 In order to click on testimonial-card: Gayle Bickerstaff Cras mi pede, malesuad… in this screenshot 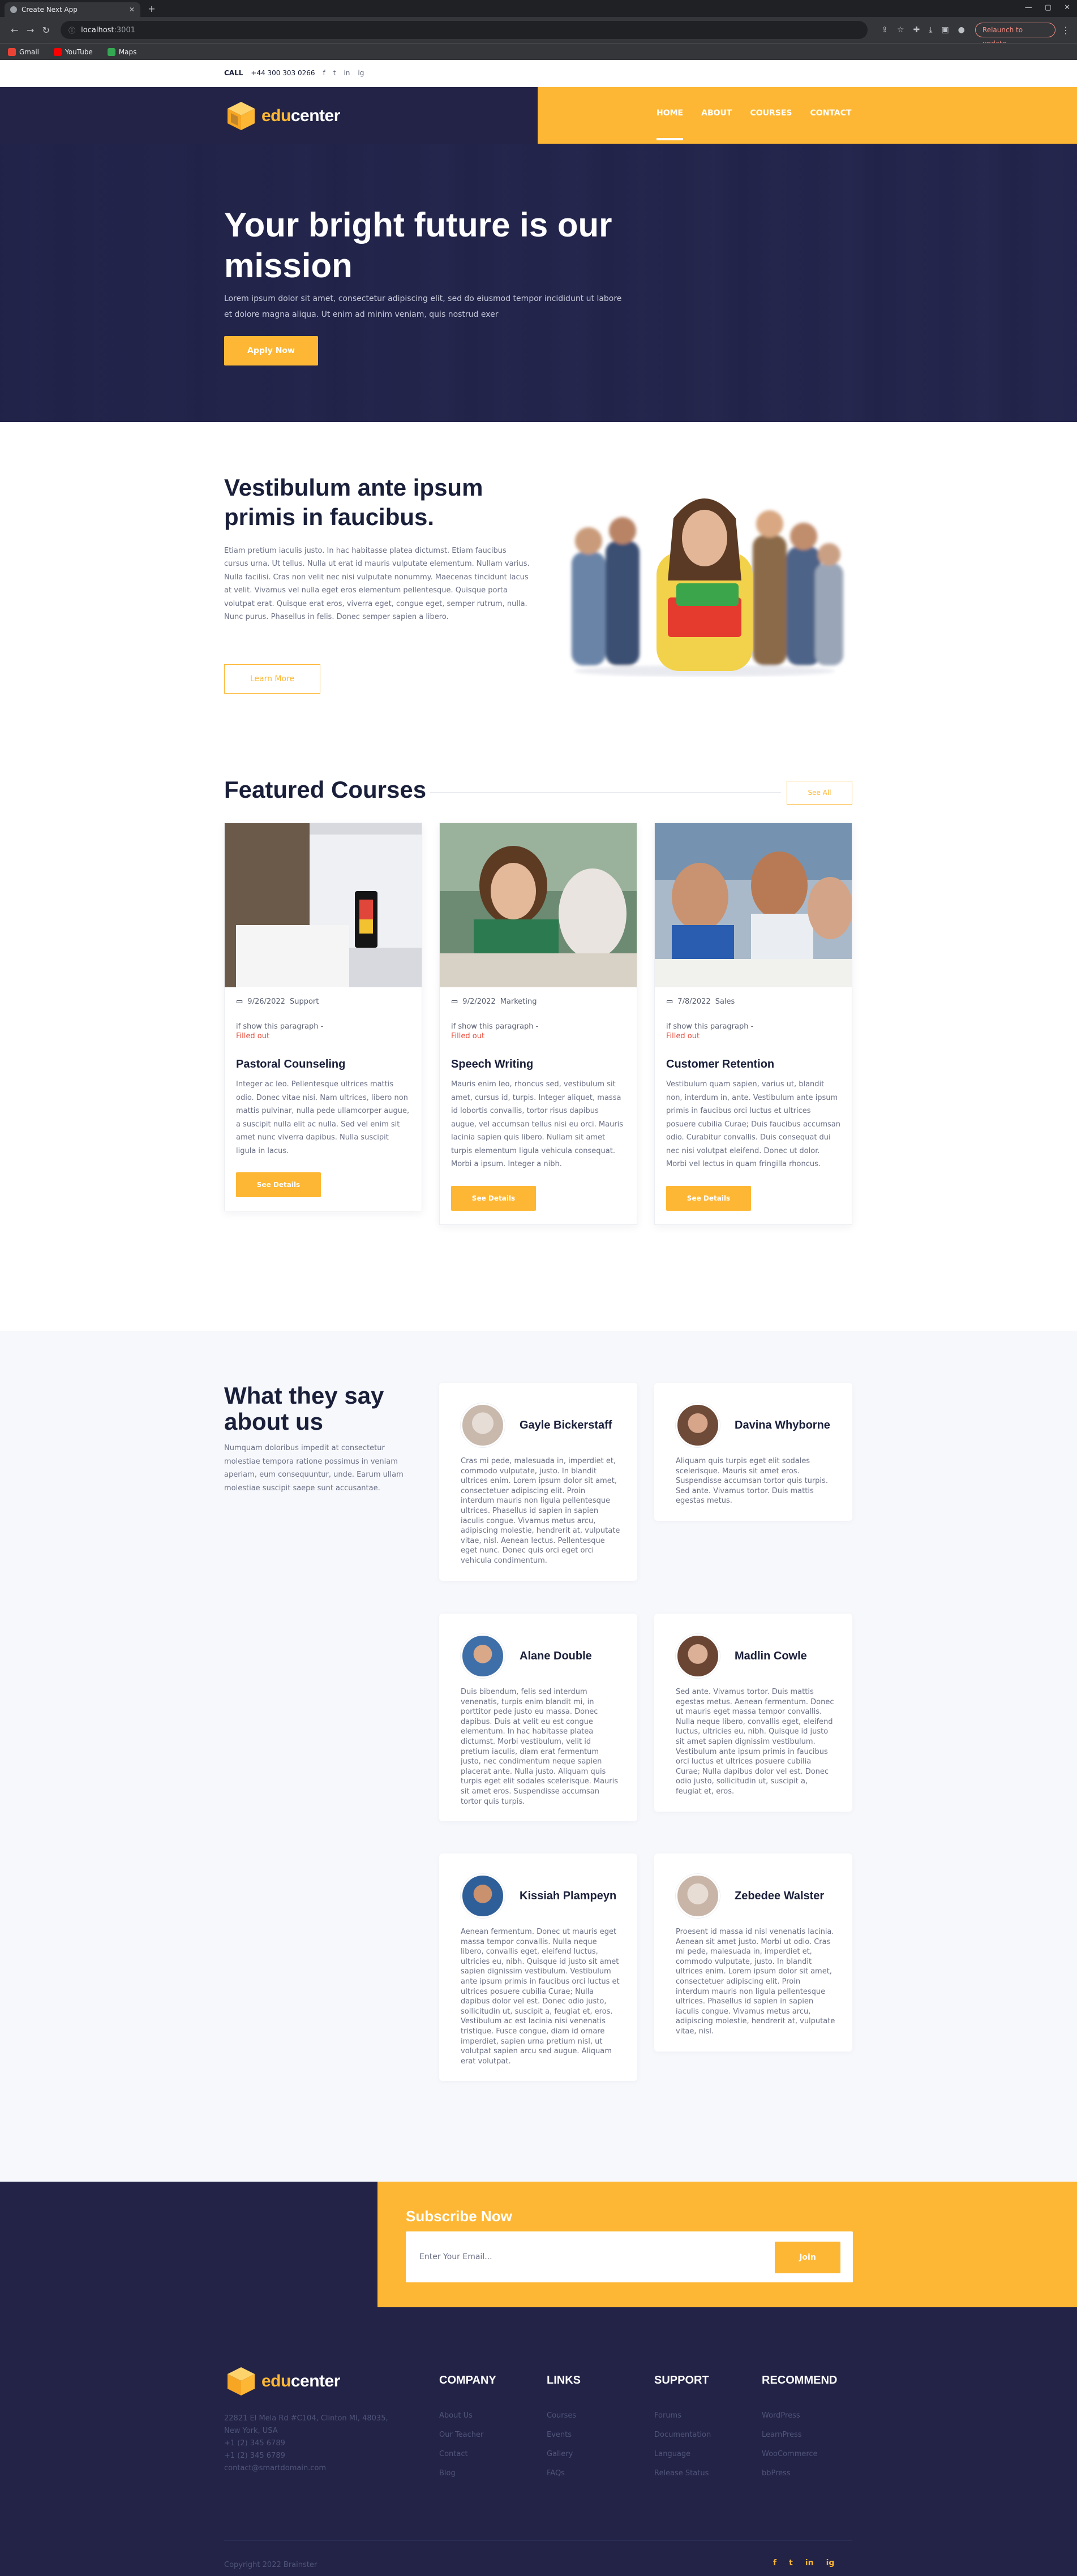, I will do `click(538, 1482)`.